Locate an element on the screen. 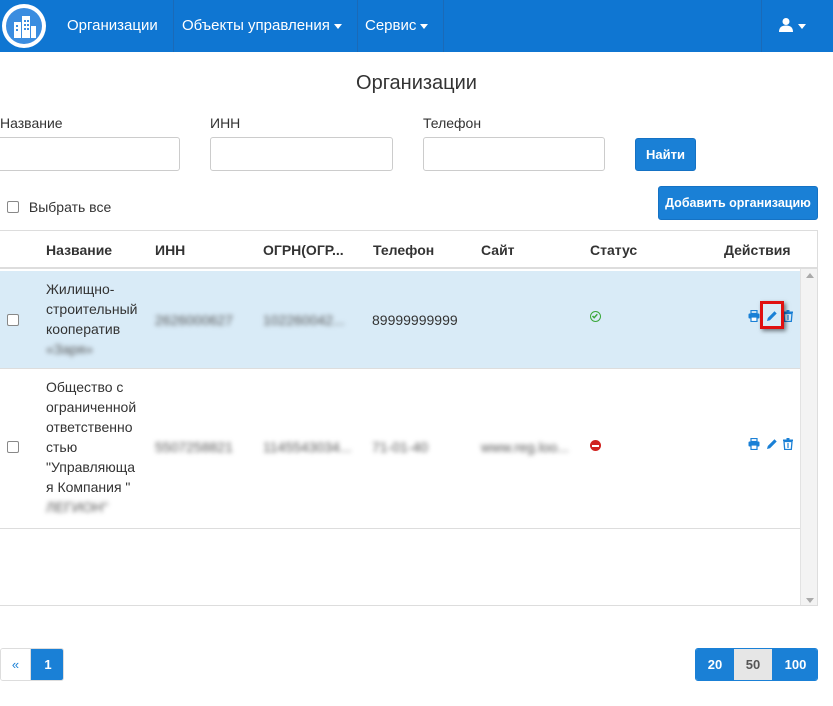 Image resolution: width=833 pixels, height=706 pixels. search-button: Найти is located at coordinates (665, 154).